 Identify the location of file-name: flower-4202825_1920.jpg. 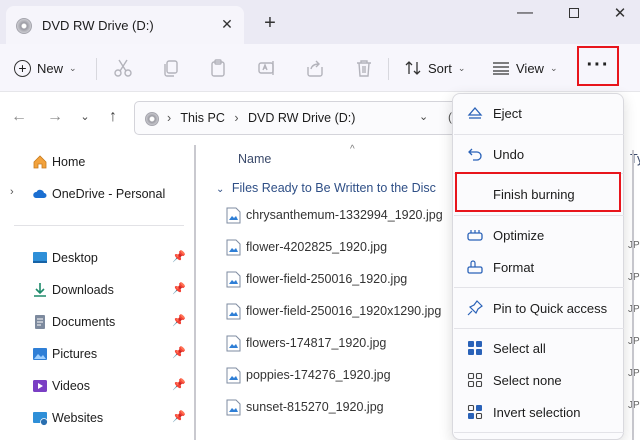
(317, 247).